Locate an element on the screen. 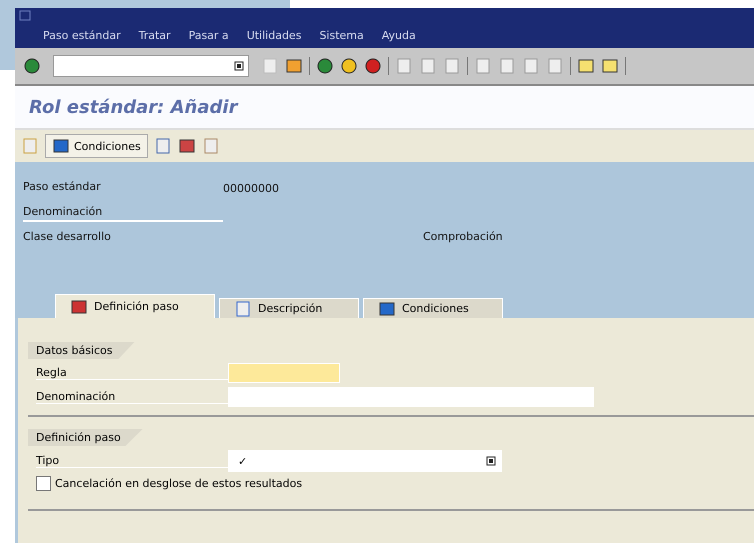 This screenshot has width=754, height=543. field-label: Clase desarrollo is located at coordinates (67, 237).